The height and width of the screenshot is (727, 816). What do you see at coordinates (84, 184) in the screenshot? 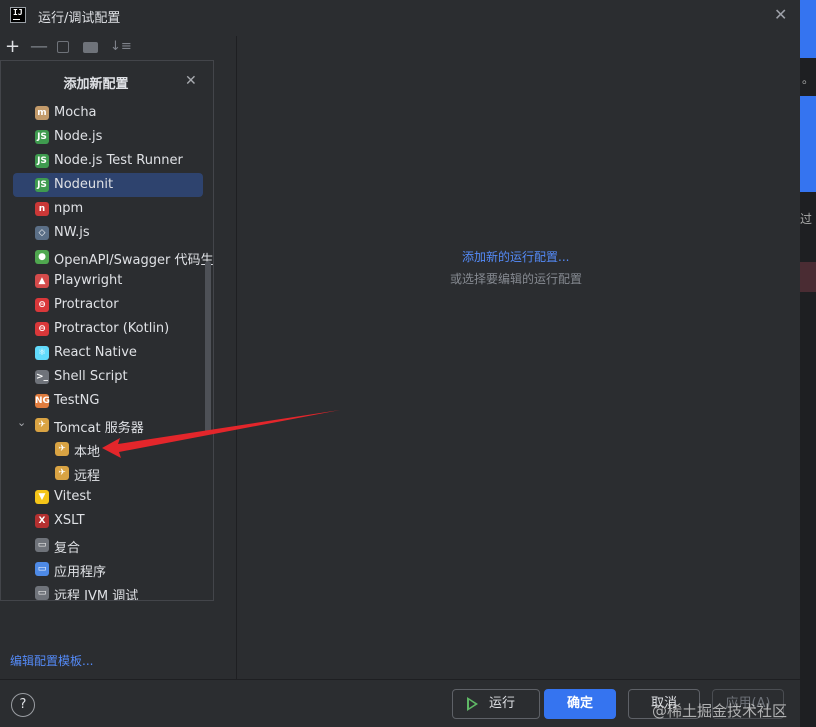
I see `list-item-label: Nodeunit` at bounding box center [84, 184].